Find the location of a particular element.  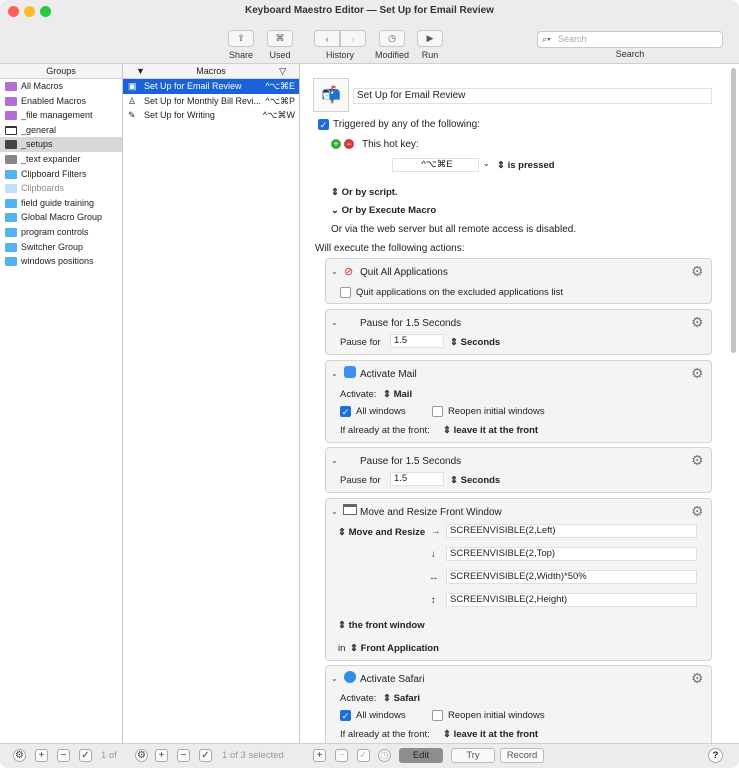

group-item: _setups is located at coordinates (61, 144).